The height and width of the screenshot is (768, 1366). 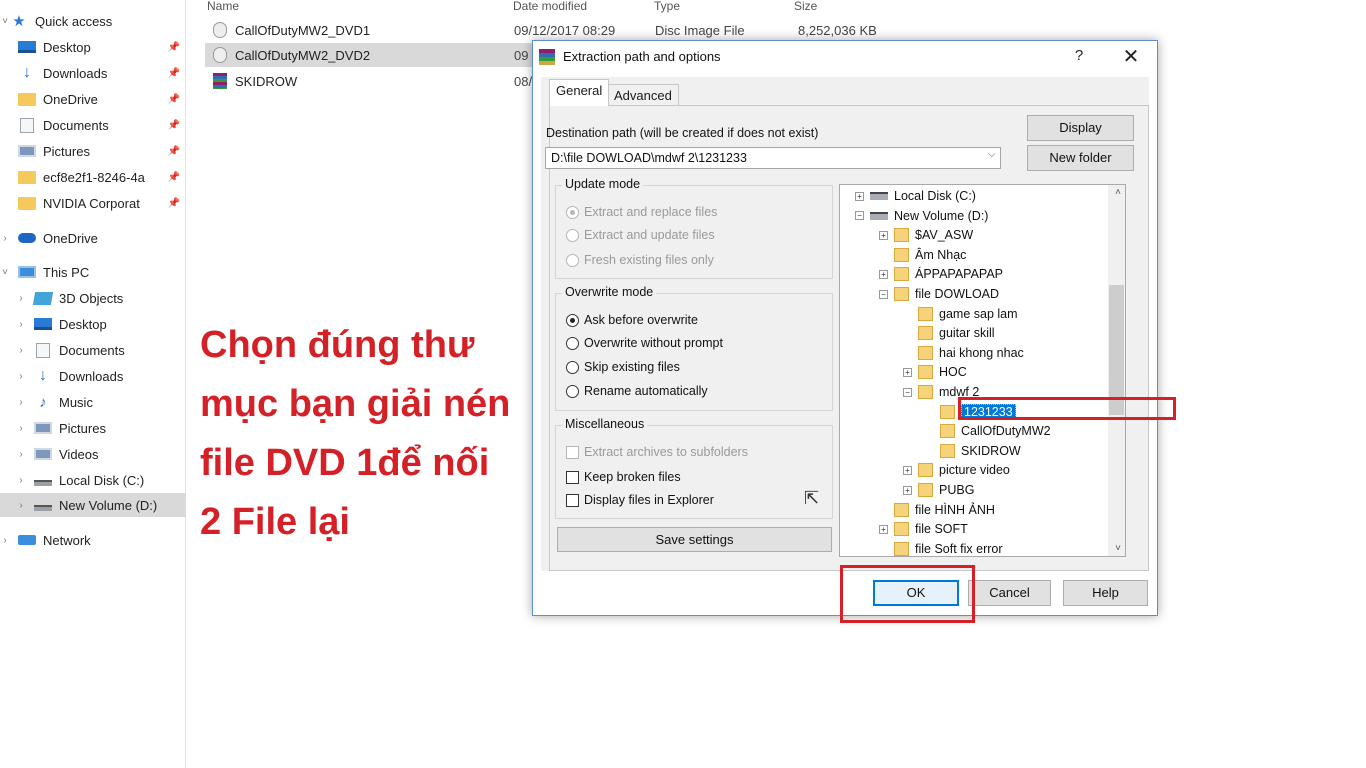 I want to click on scroll-up-icon: ˄, so click(x=1118, y=192).